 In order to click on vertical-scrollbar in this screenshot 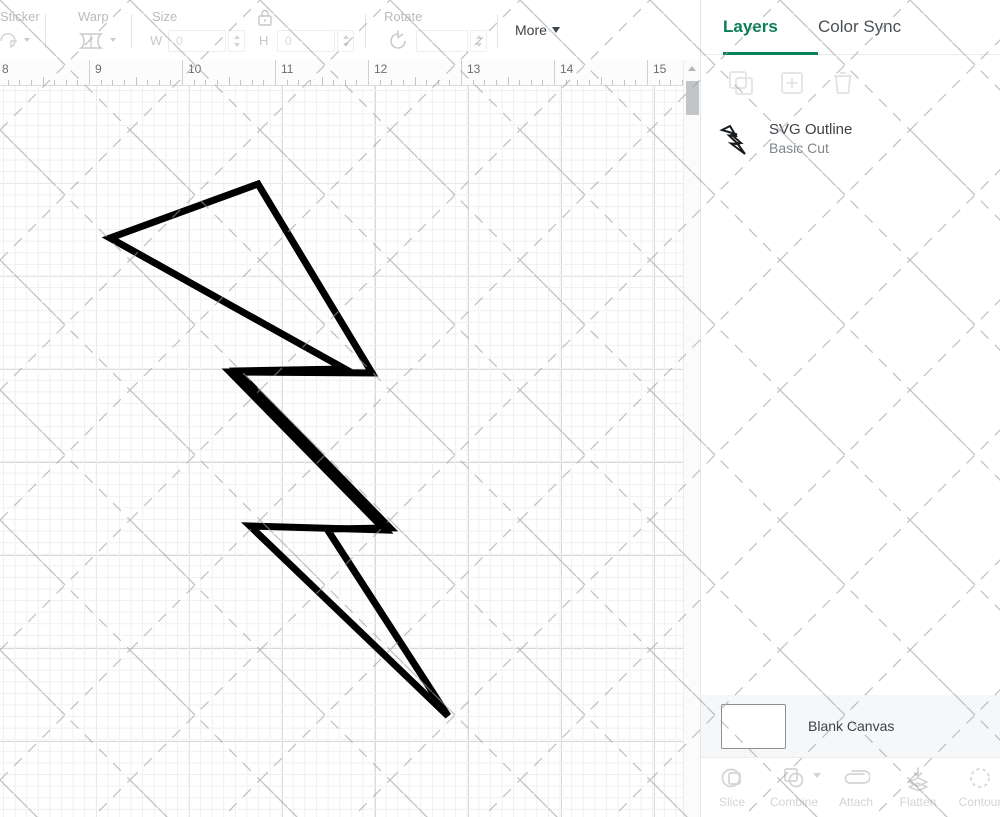, I will do `click(691, 438)`.